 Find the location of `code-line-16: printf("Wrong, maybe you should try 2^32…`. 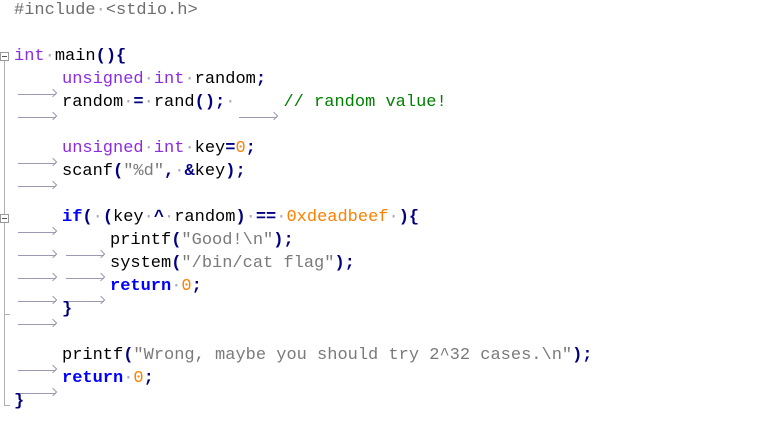

code-line-16: printf("Wrong, maybe you should try 2^32… is located at coordinates (305, 358).